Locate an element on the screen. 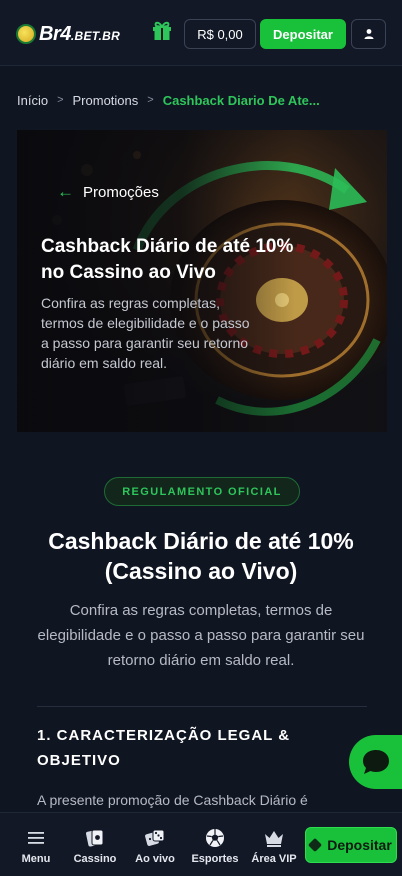 The width and height of the screenshot is (402, 876). user-icon is located at coordinates (368, 34).